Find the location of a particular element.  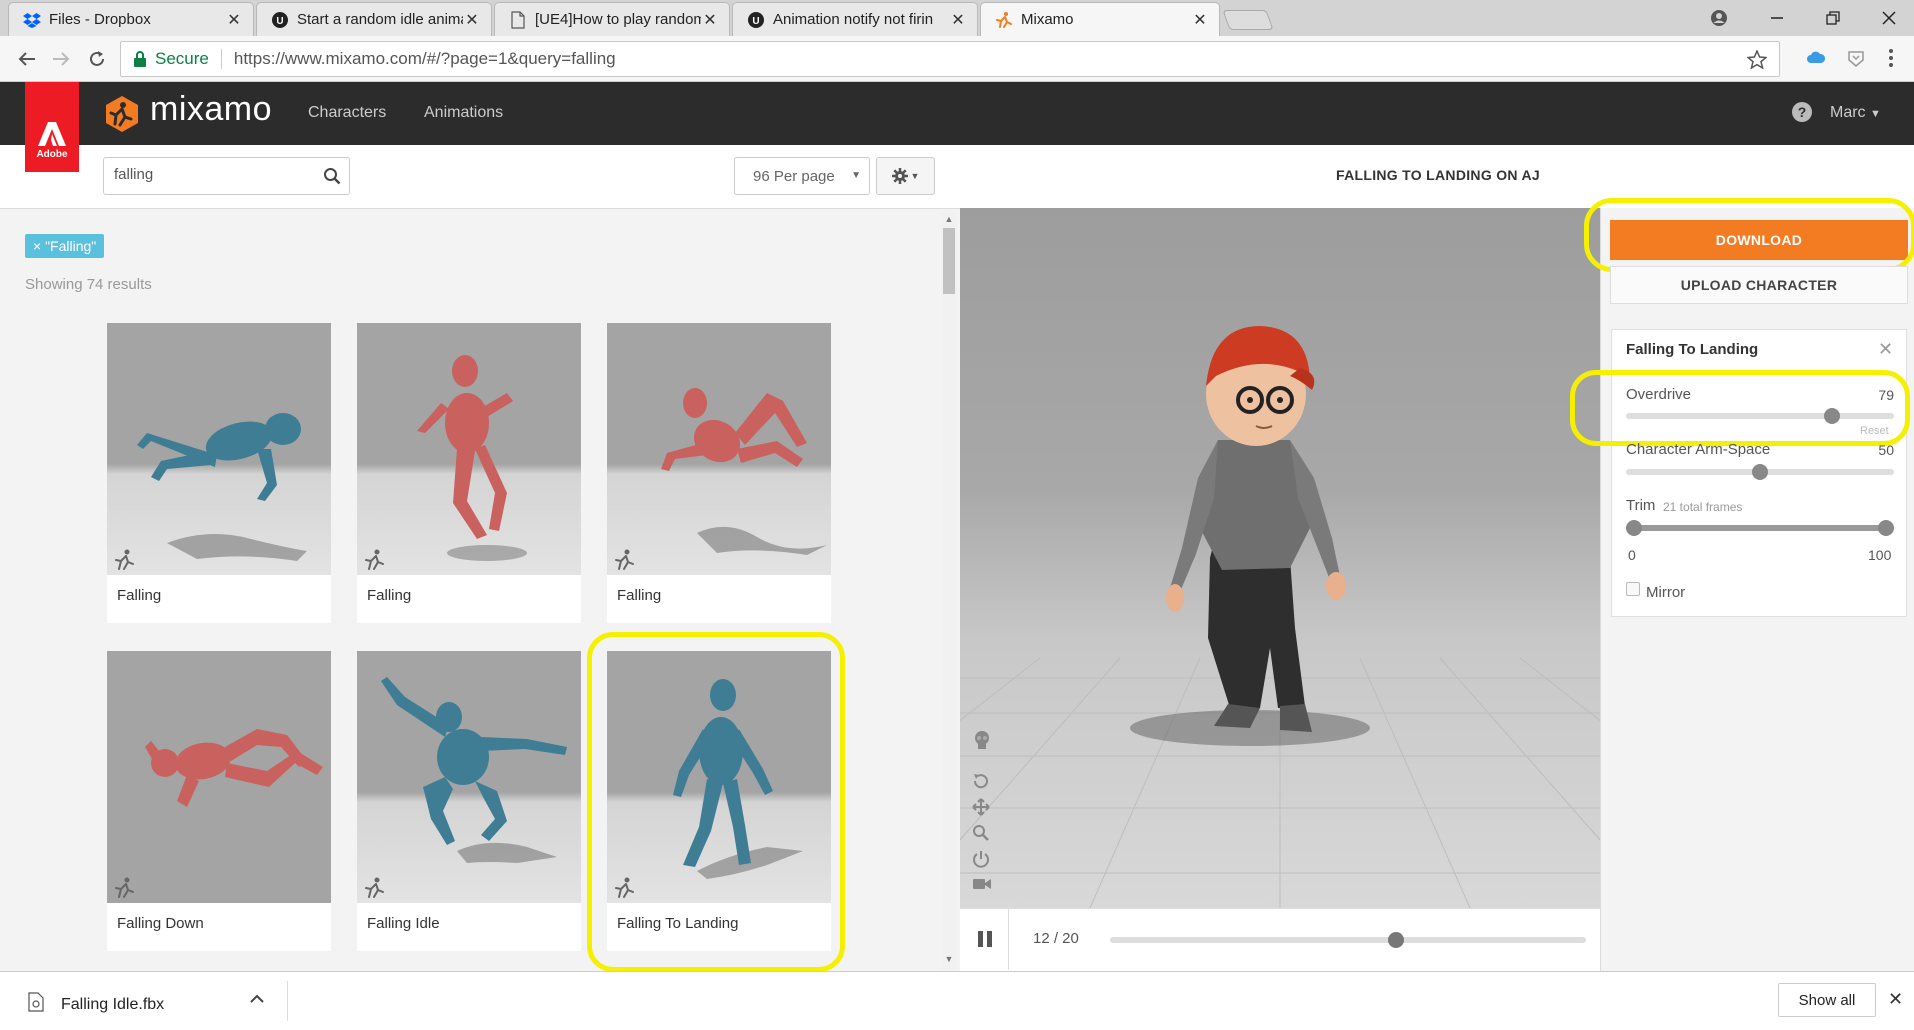

mixamo-logo-icon is located at coordinates (122, 114).